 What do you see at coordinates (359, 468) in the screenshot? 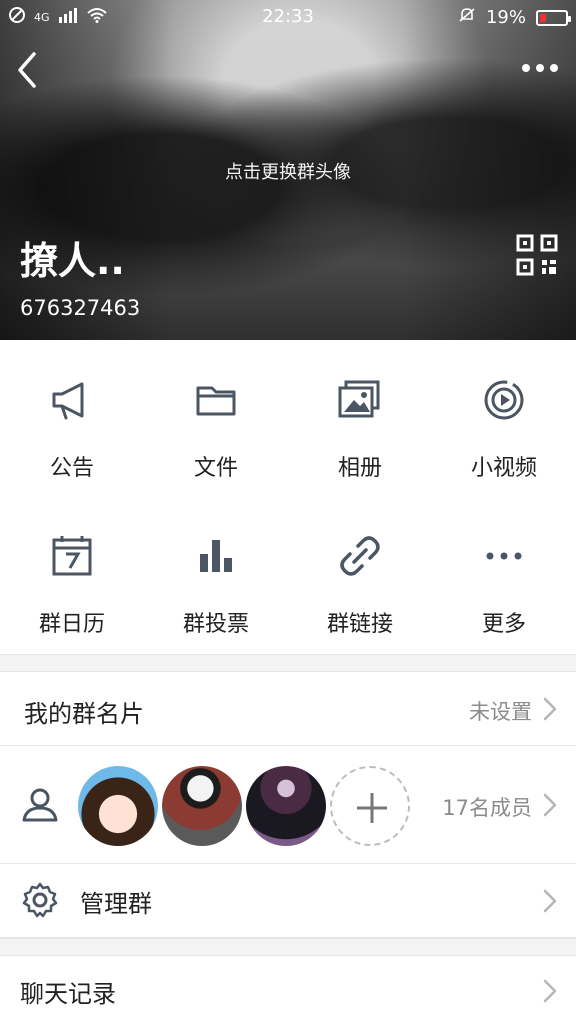
I see `feature-label: 相册` at bounding box center [359, 468].